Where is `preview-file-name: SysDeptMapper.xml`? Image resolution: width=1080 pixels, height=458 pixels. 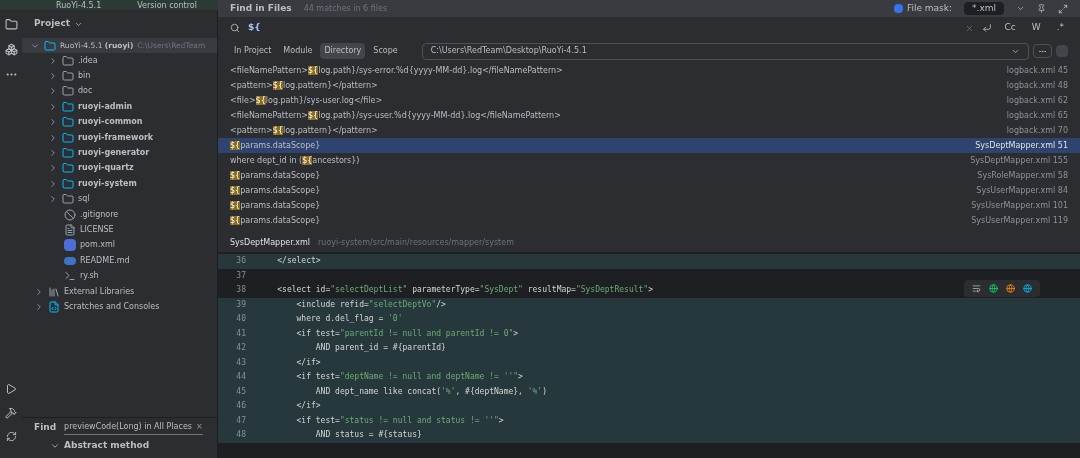 preview-file-name: SysDeptMapper.xml is located at coordinates (270, 243).